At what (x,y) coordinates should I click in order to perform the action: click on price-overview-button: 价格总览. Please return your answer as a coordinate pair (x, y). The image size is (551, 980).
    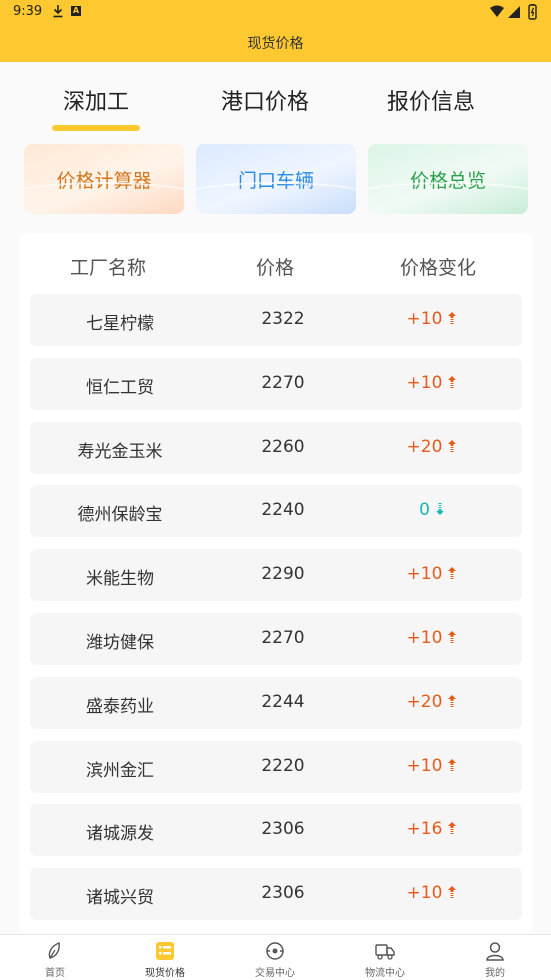
    Looking at the image, I should click on (448, 179).